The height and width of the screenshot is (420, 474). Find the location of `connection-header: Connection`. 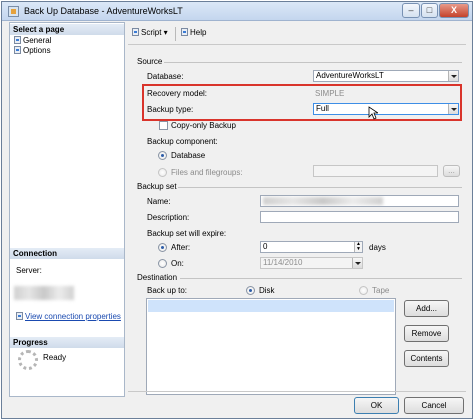

connection-header: Connection is located at coordinates (67, 253).